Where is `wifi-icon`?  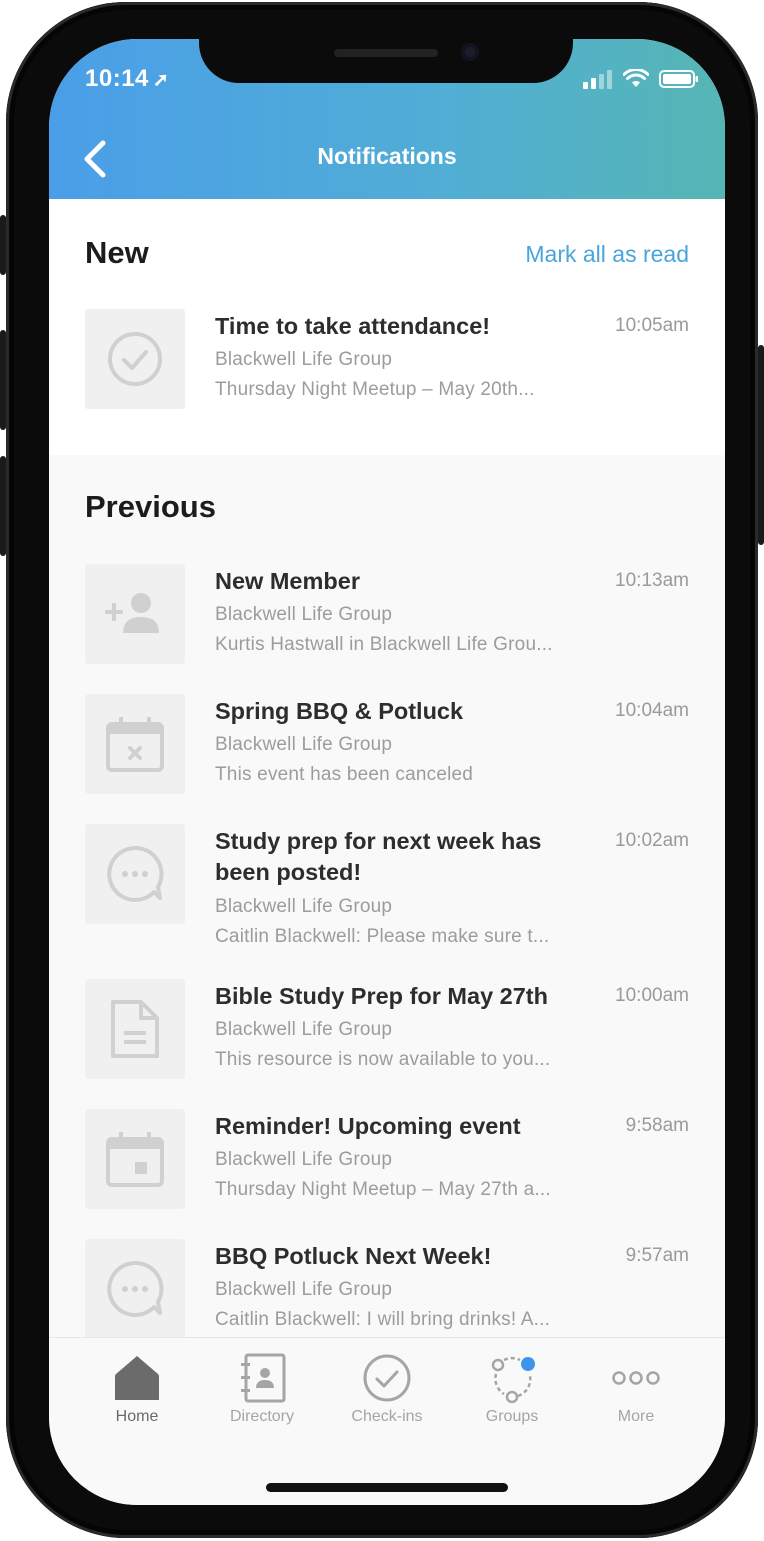
wifi-icon is located at coordinates (636, 78).